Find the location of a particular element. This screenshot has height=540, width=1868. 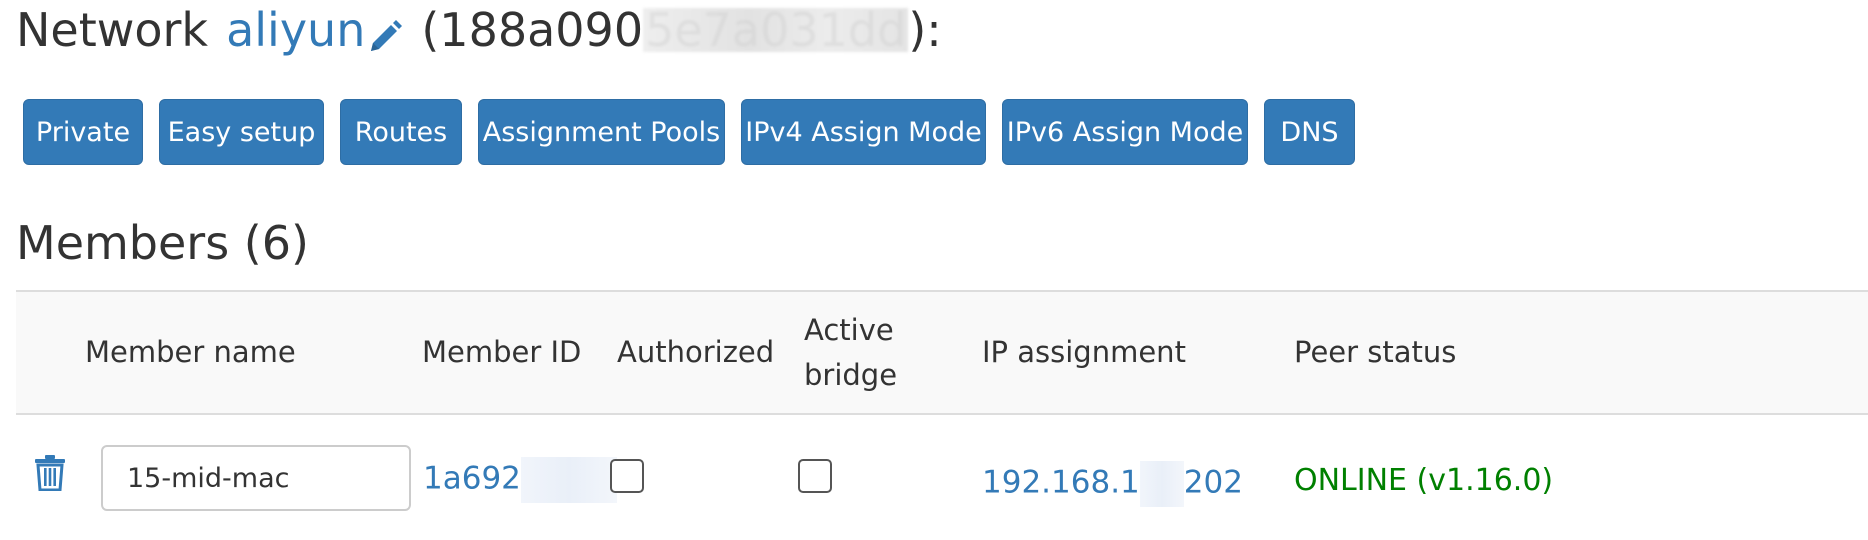

pencil-icon is located at coordinates (385, 31).